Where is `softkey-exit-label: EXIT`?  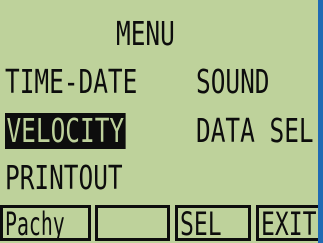 softkey-exit-label: EXIT is located at coordinates (289, 223).